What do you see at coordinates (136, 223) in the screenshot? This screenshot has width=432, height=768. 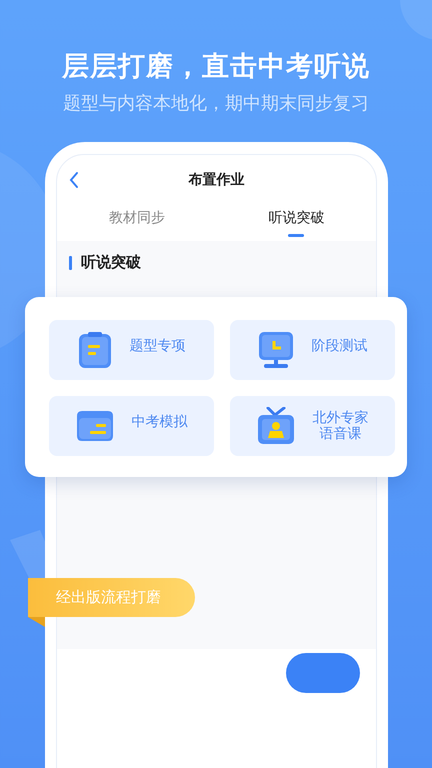 I see `tab: 教材同步` at bounding box center [136, 223].